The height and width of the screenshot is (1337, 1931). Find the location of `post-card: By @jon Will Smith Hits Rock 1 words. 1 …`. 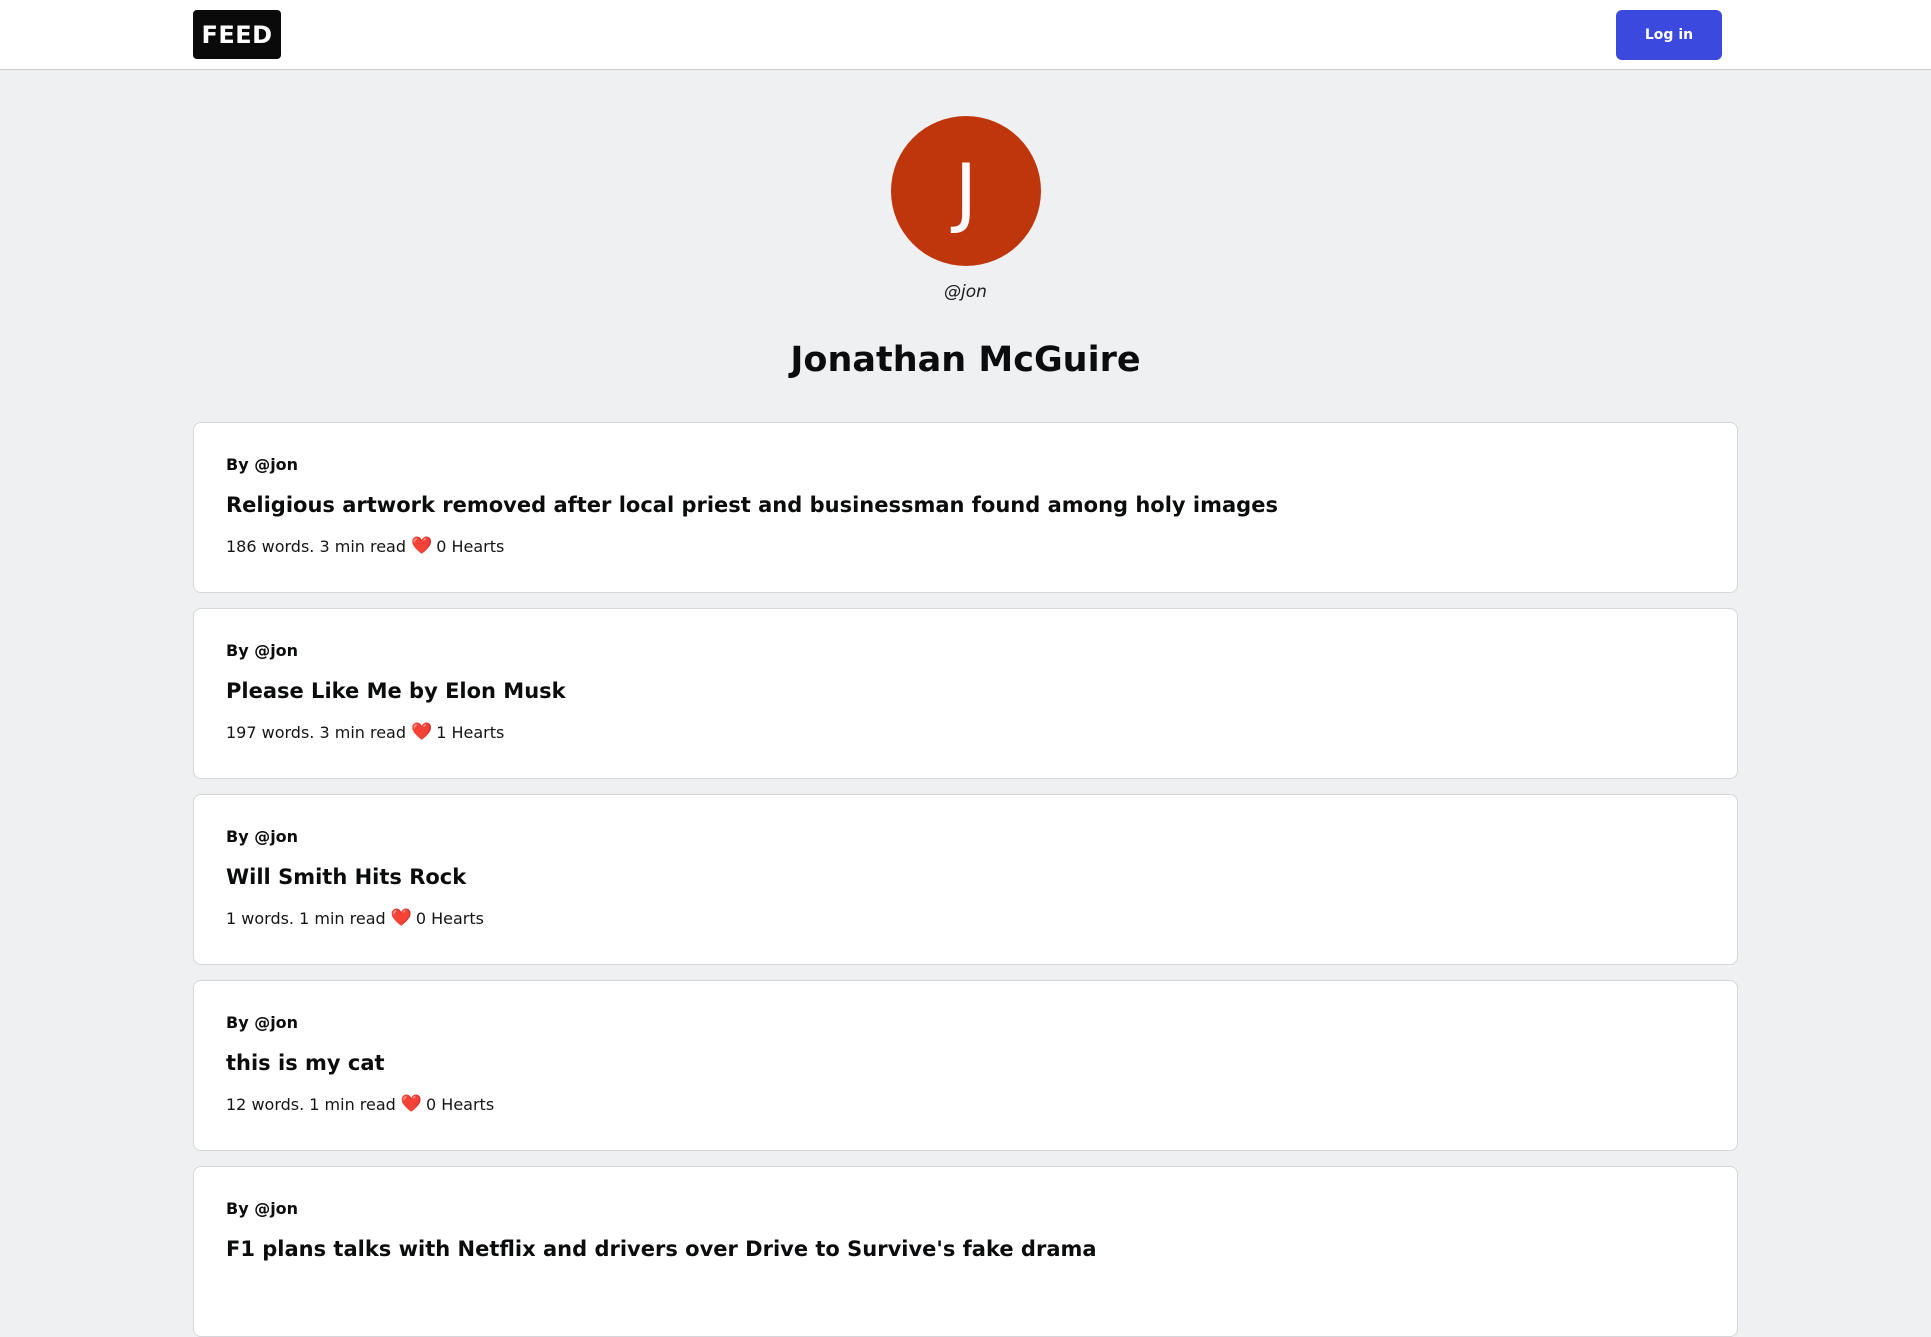

post-card: By @jon Will Smith Hits Rock 1 words. 1 … is located at coordinates (965, 879).